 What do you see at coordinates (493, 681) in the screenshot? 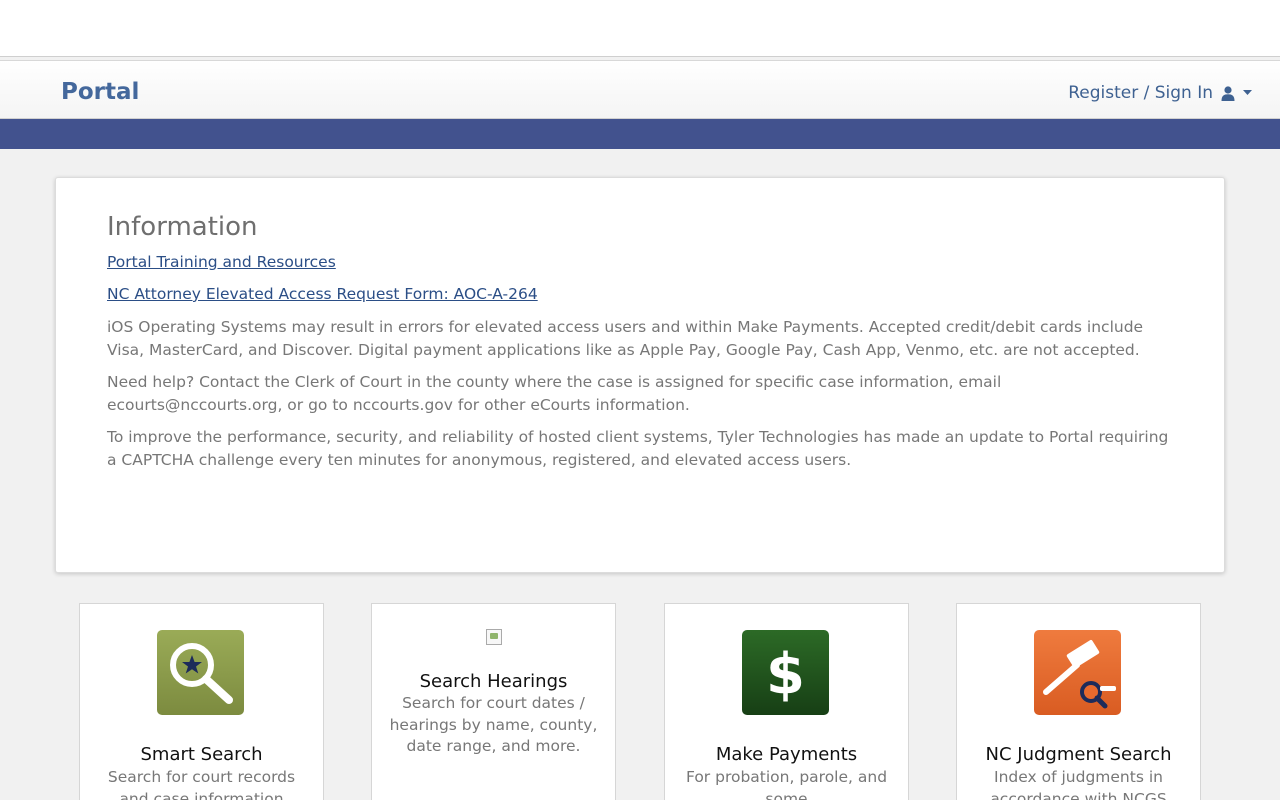
I see `search-hearings-title: Search Hearings` at bounding box center [493, 681].